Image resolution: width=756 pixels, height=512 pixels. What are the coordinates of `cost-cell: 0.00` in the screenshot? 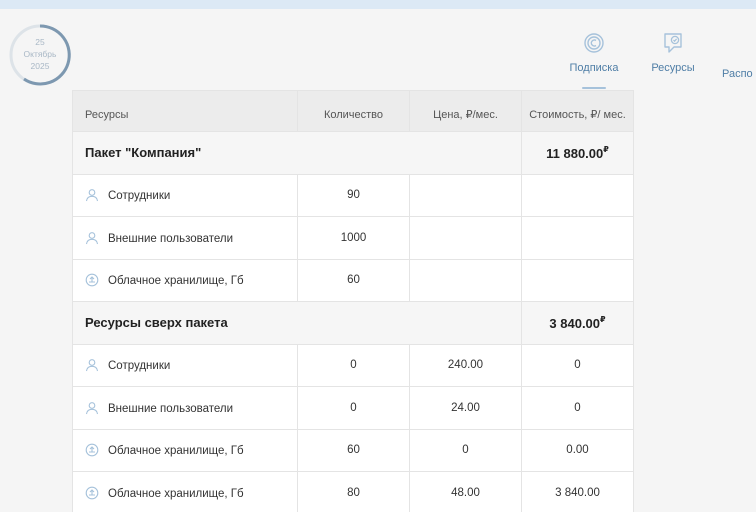 It's located at (577, 450).